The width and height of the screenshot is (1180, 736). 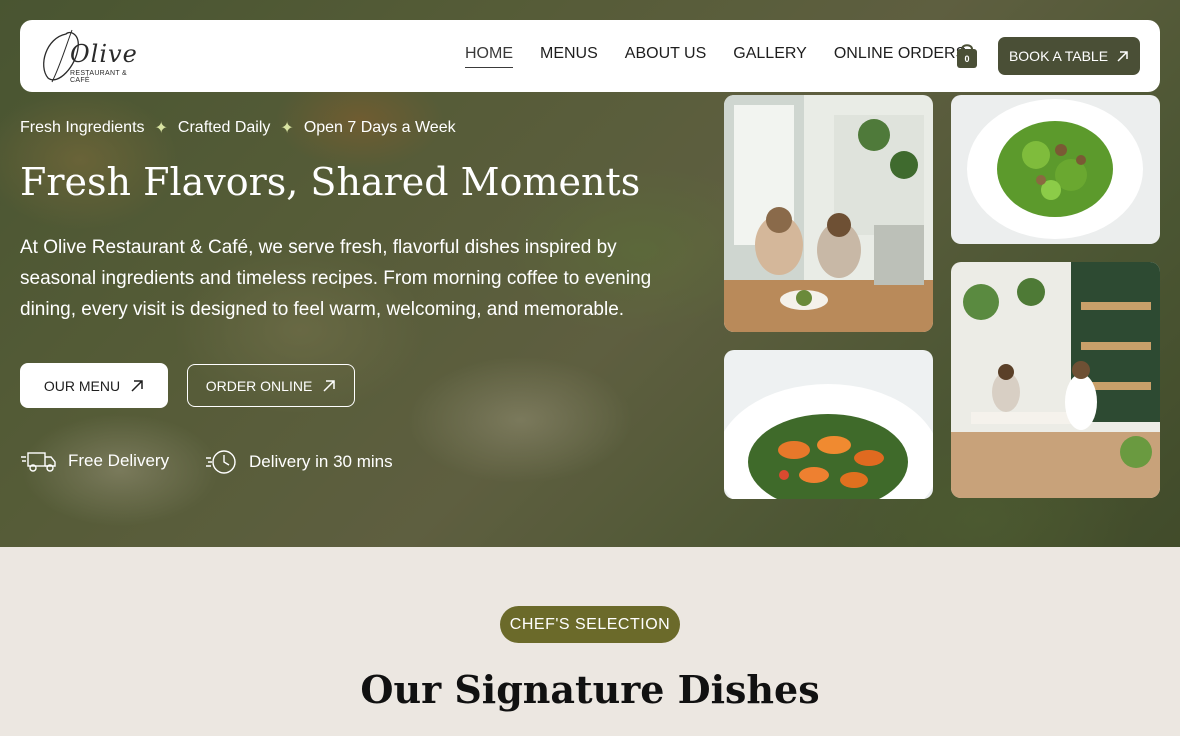 I want to click on nav-gallery: GALLERY, so click(x=770, y=56).